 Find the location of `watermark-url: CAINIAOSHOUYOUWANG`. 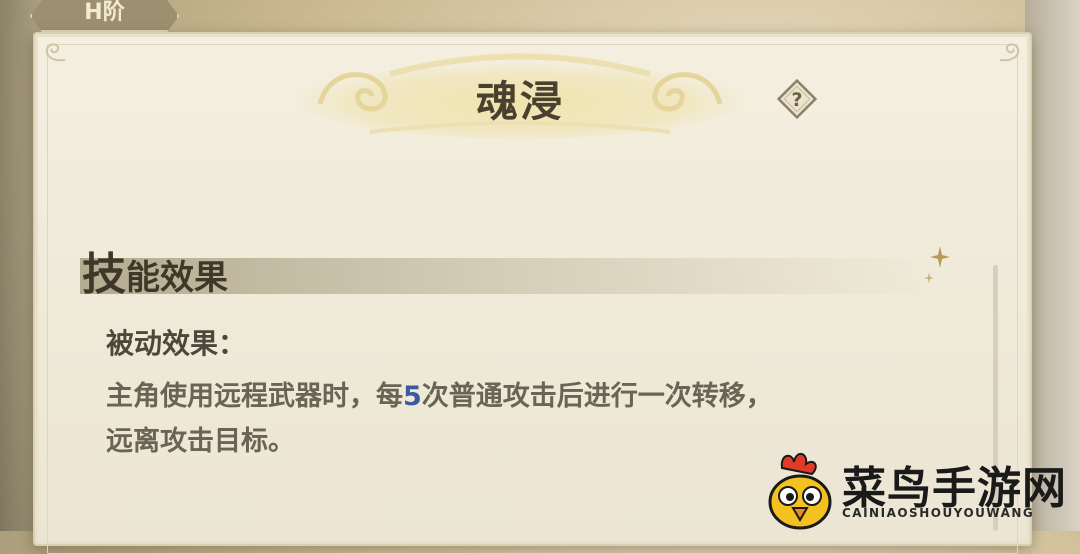

watermark-url: CAINIAOSHOUYOUWANG is located at coordinates (938, 513).